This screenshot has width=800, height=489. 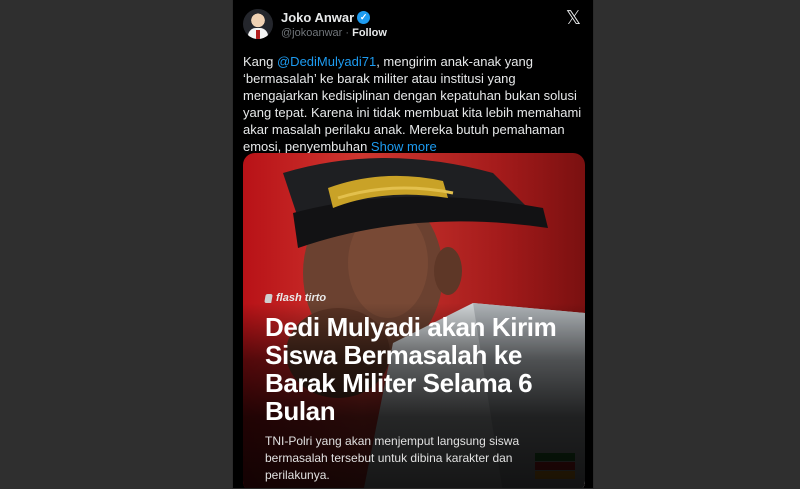 What do you see at coordinates (268, 298) in the screenshot?
I see `brand-mark-icon` at bounding box center [268, 298].